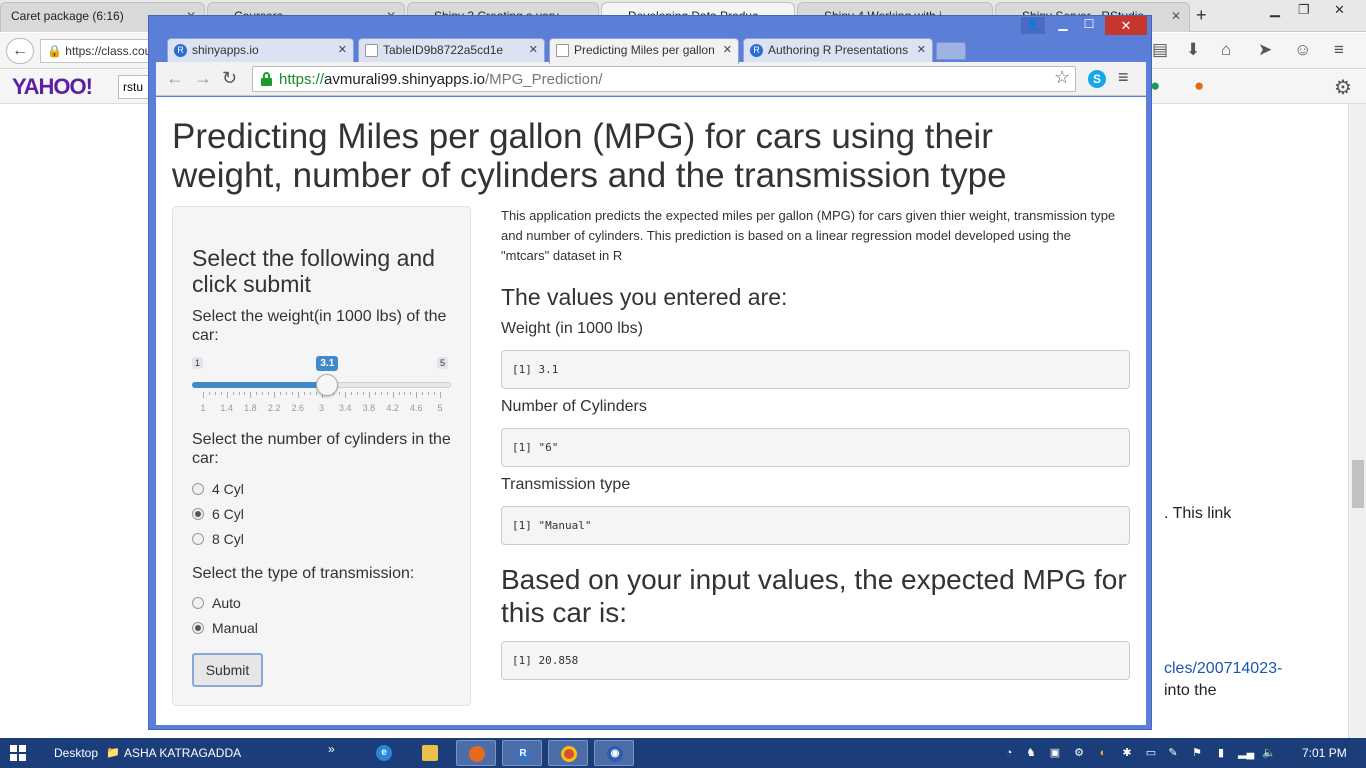 This screenshot has height=768, width=1366. What do you see at coordinates (568, 753) in the screenshot?
I see `chrome-app` at bounding box center [568, 753].